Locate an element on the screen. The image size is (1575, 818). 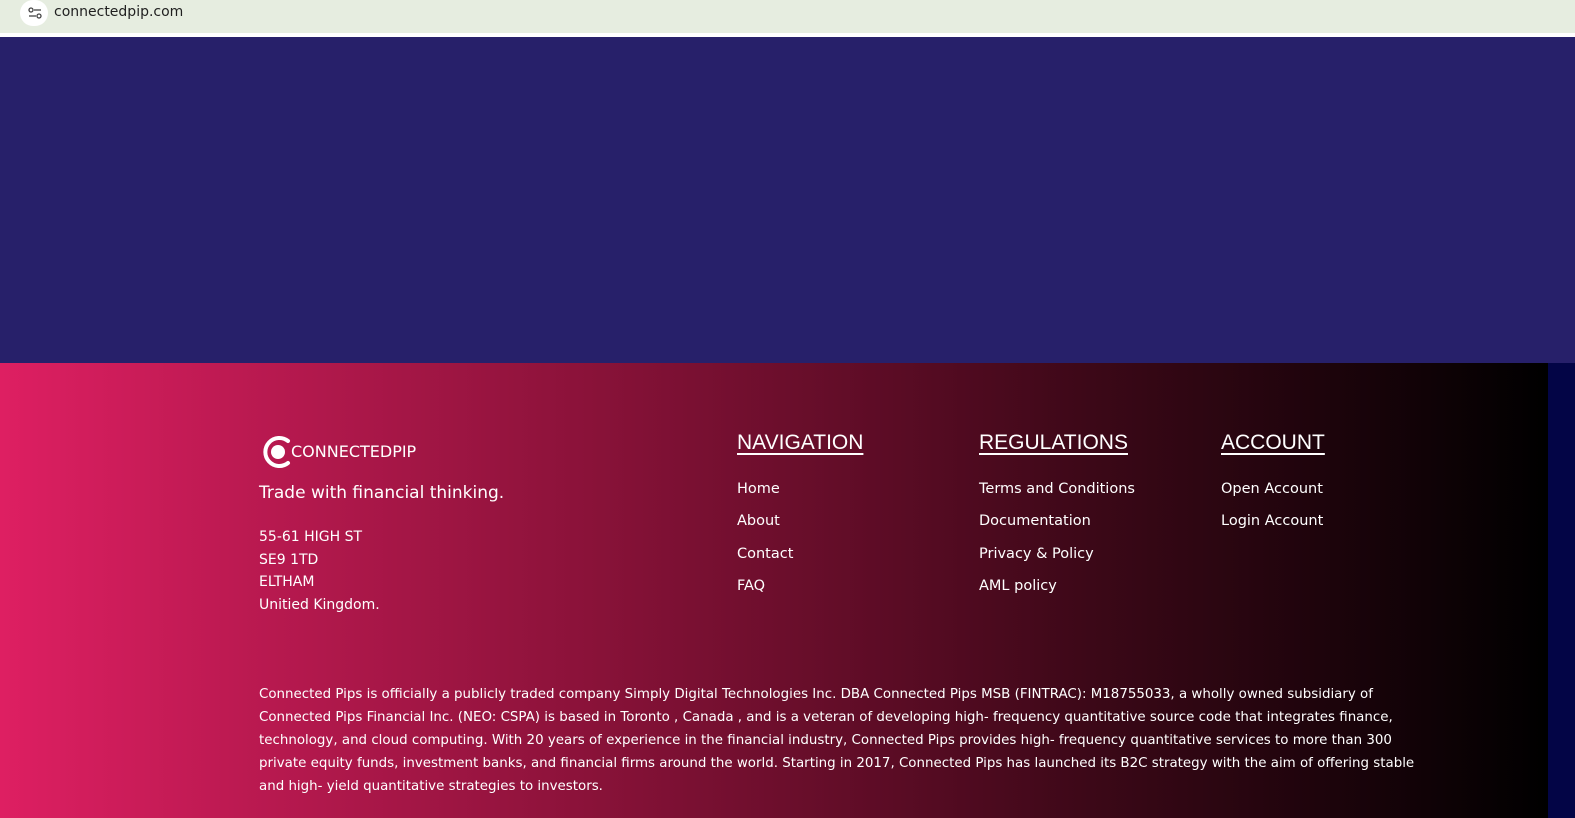
page-edge-strip is located at coordinates (1561, 590).